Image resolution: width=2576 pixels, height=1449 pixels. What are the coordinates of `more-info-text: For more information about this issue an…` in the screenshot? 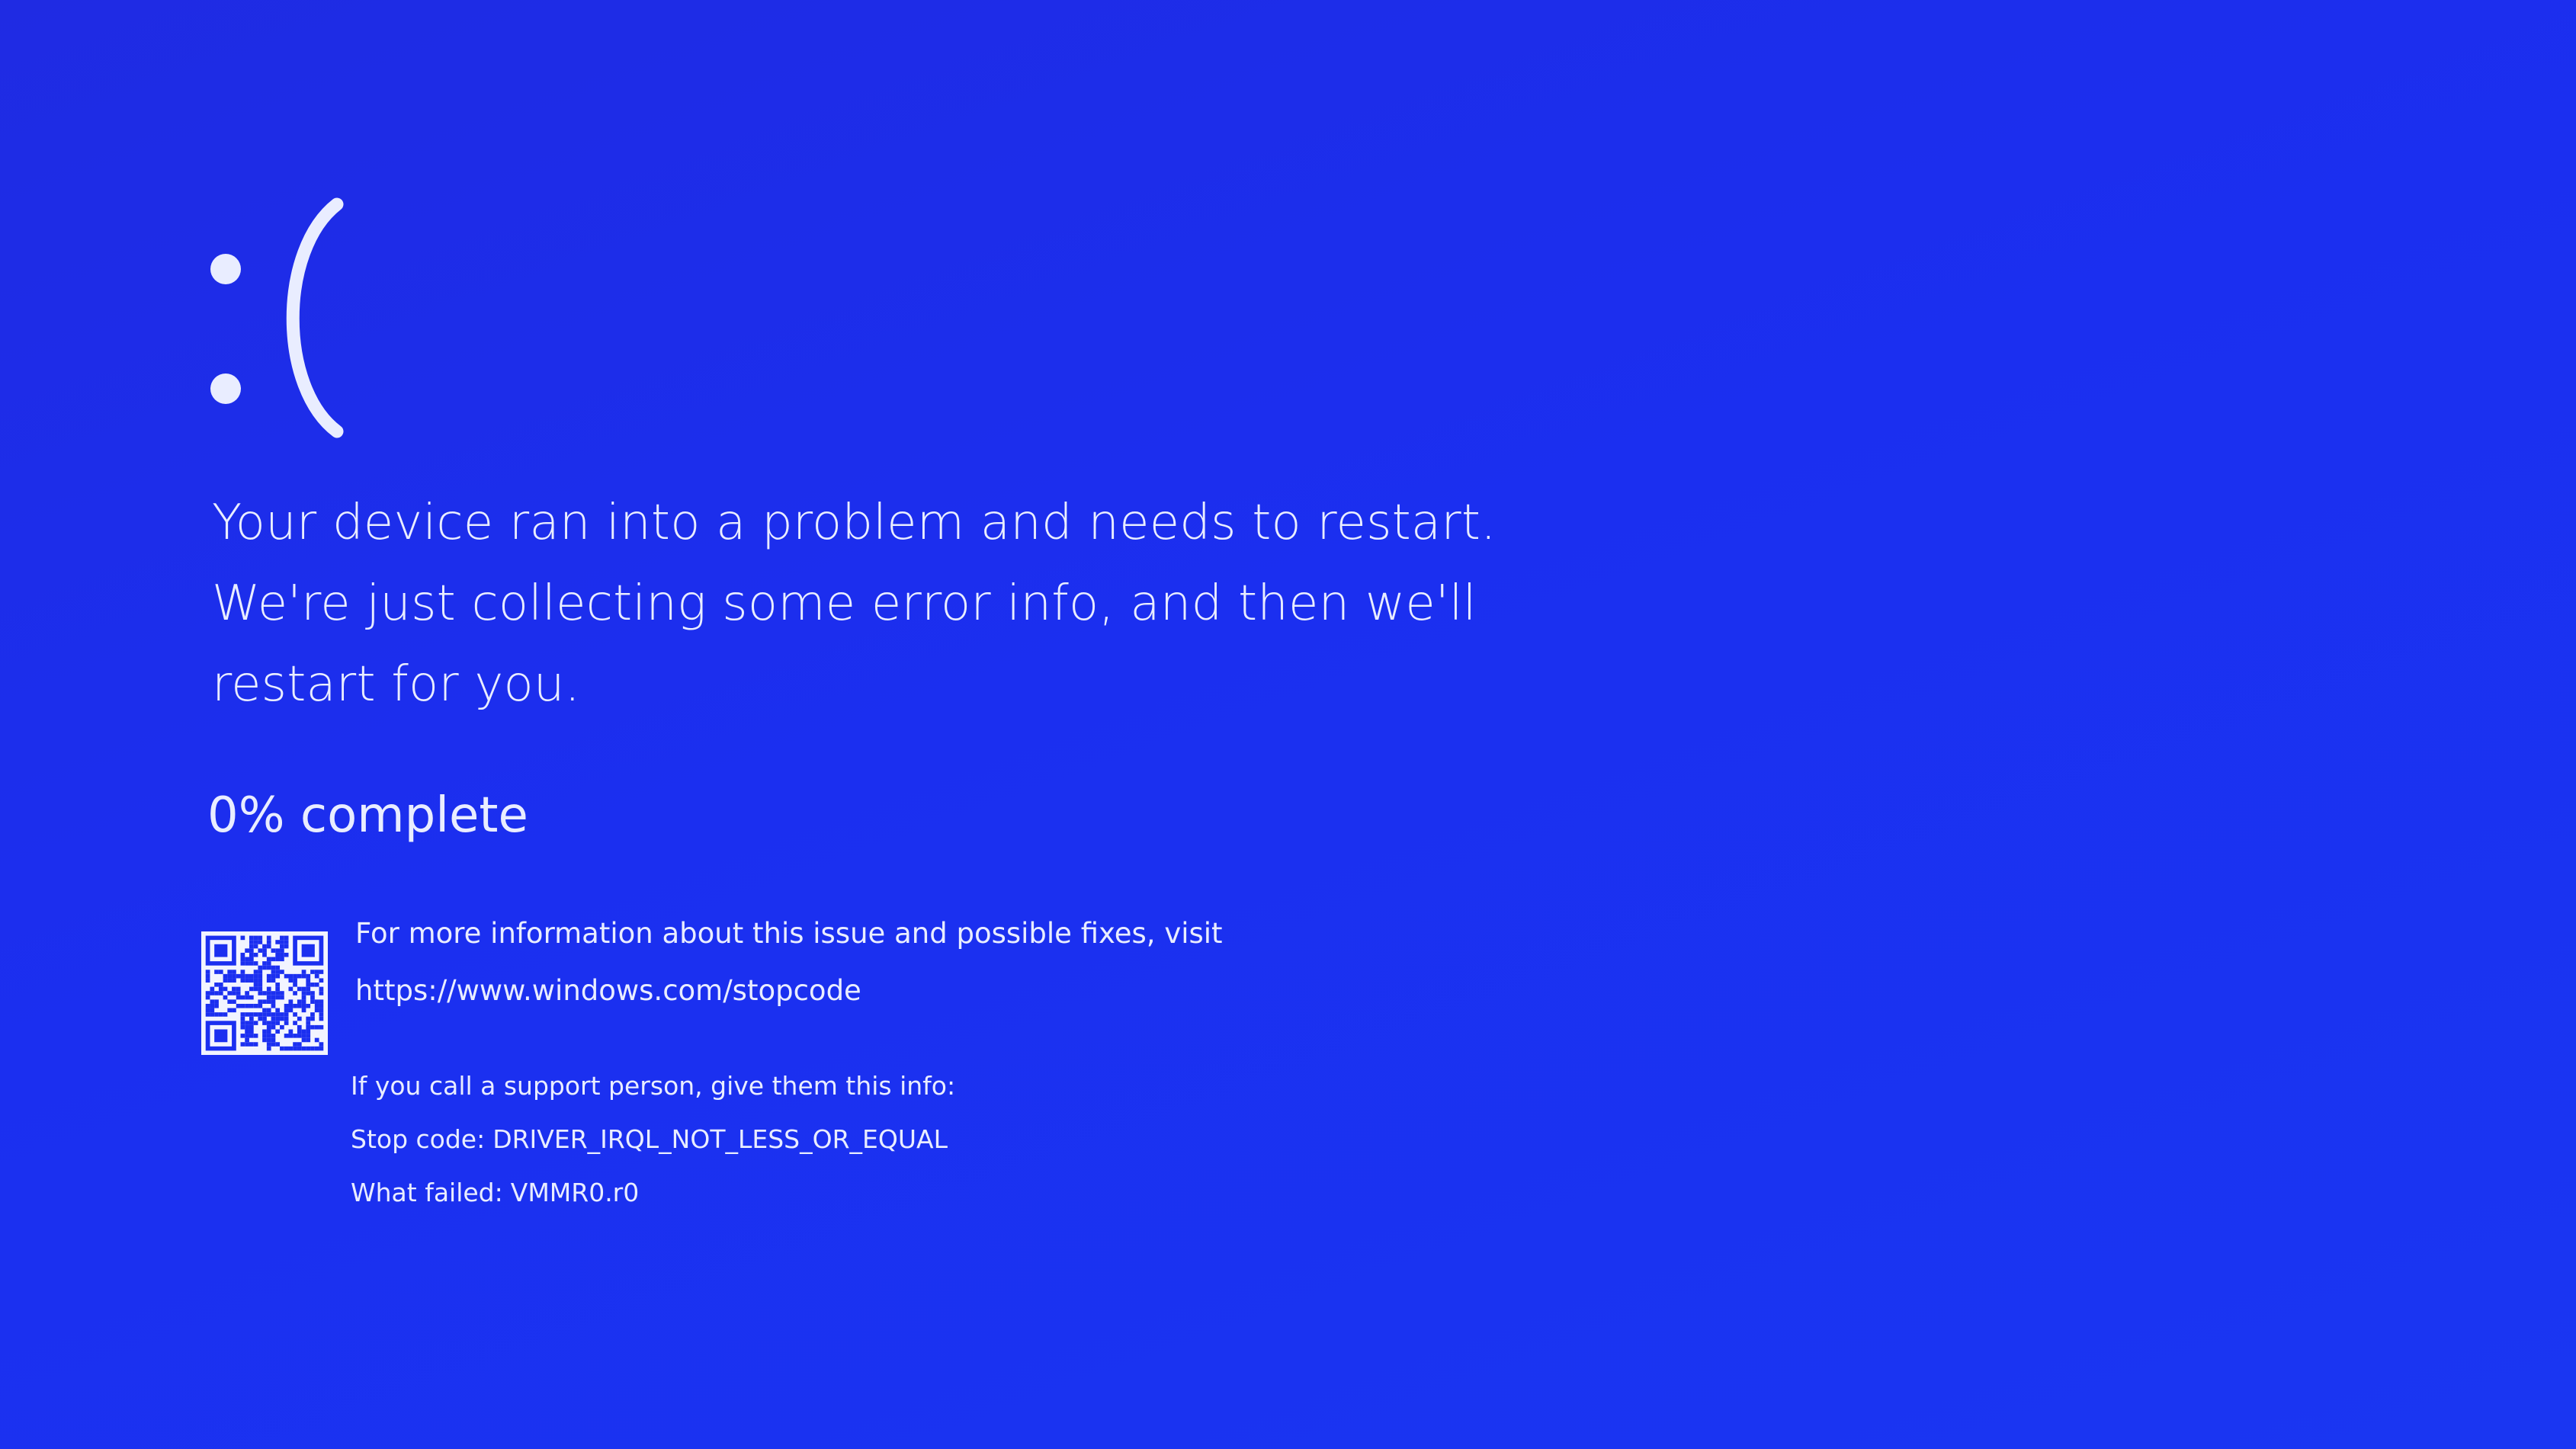 It's located at (789, 933).